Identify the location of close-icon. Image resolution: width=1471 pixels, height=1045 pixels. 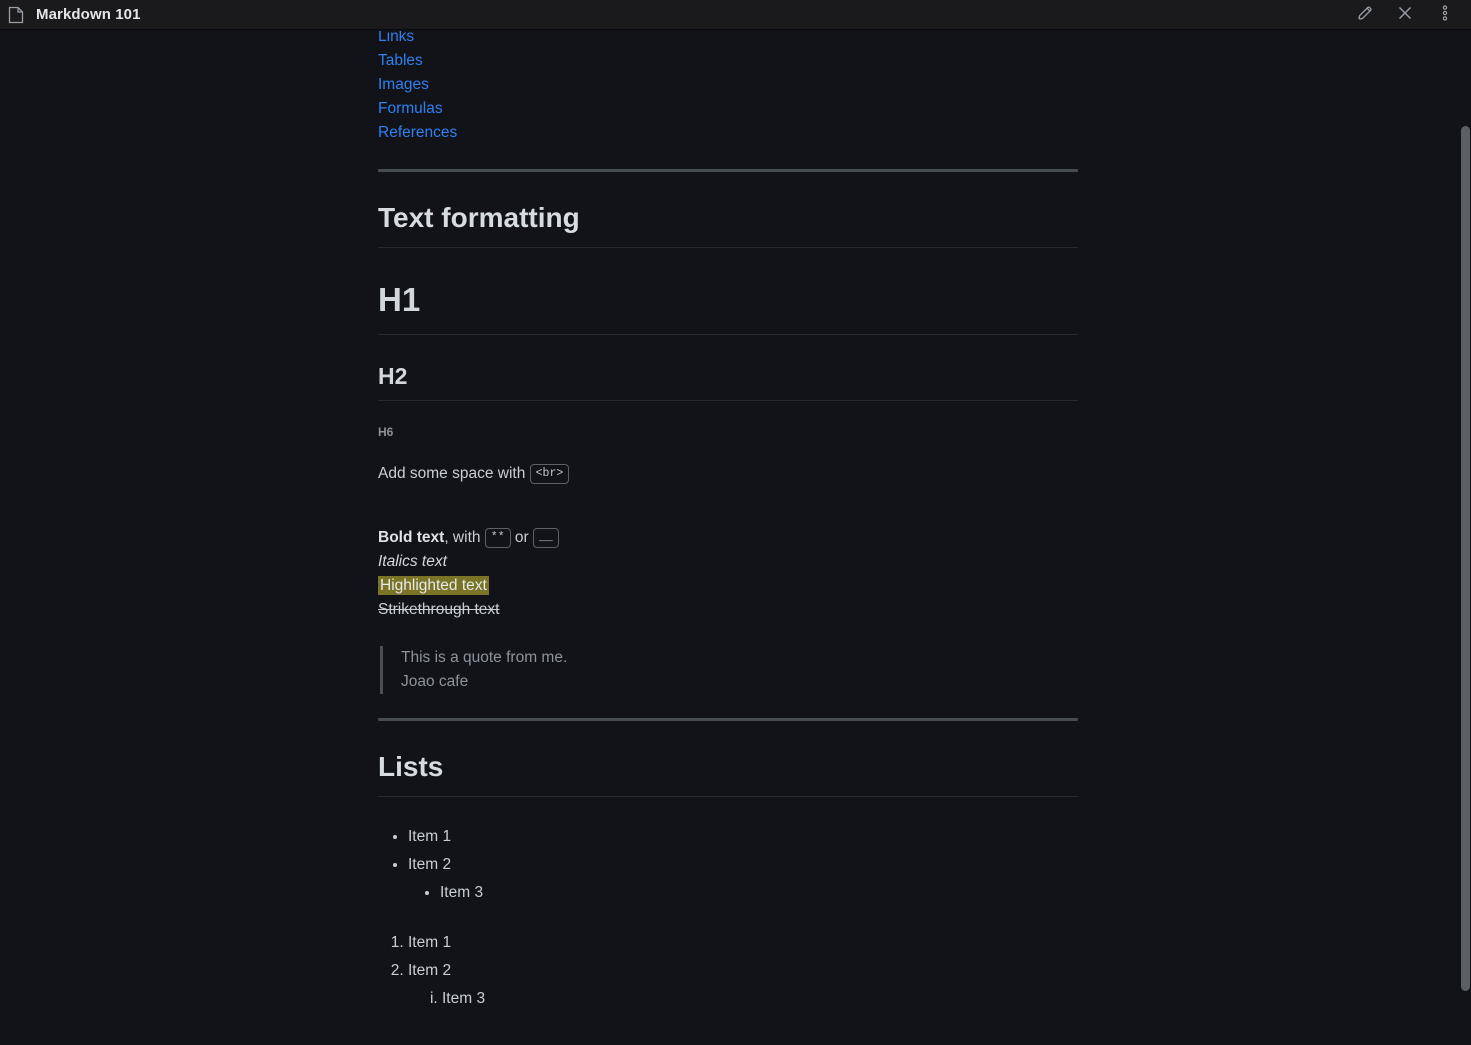
(1405, 14).